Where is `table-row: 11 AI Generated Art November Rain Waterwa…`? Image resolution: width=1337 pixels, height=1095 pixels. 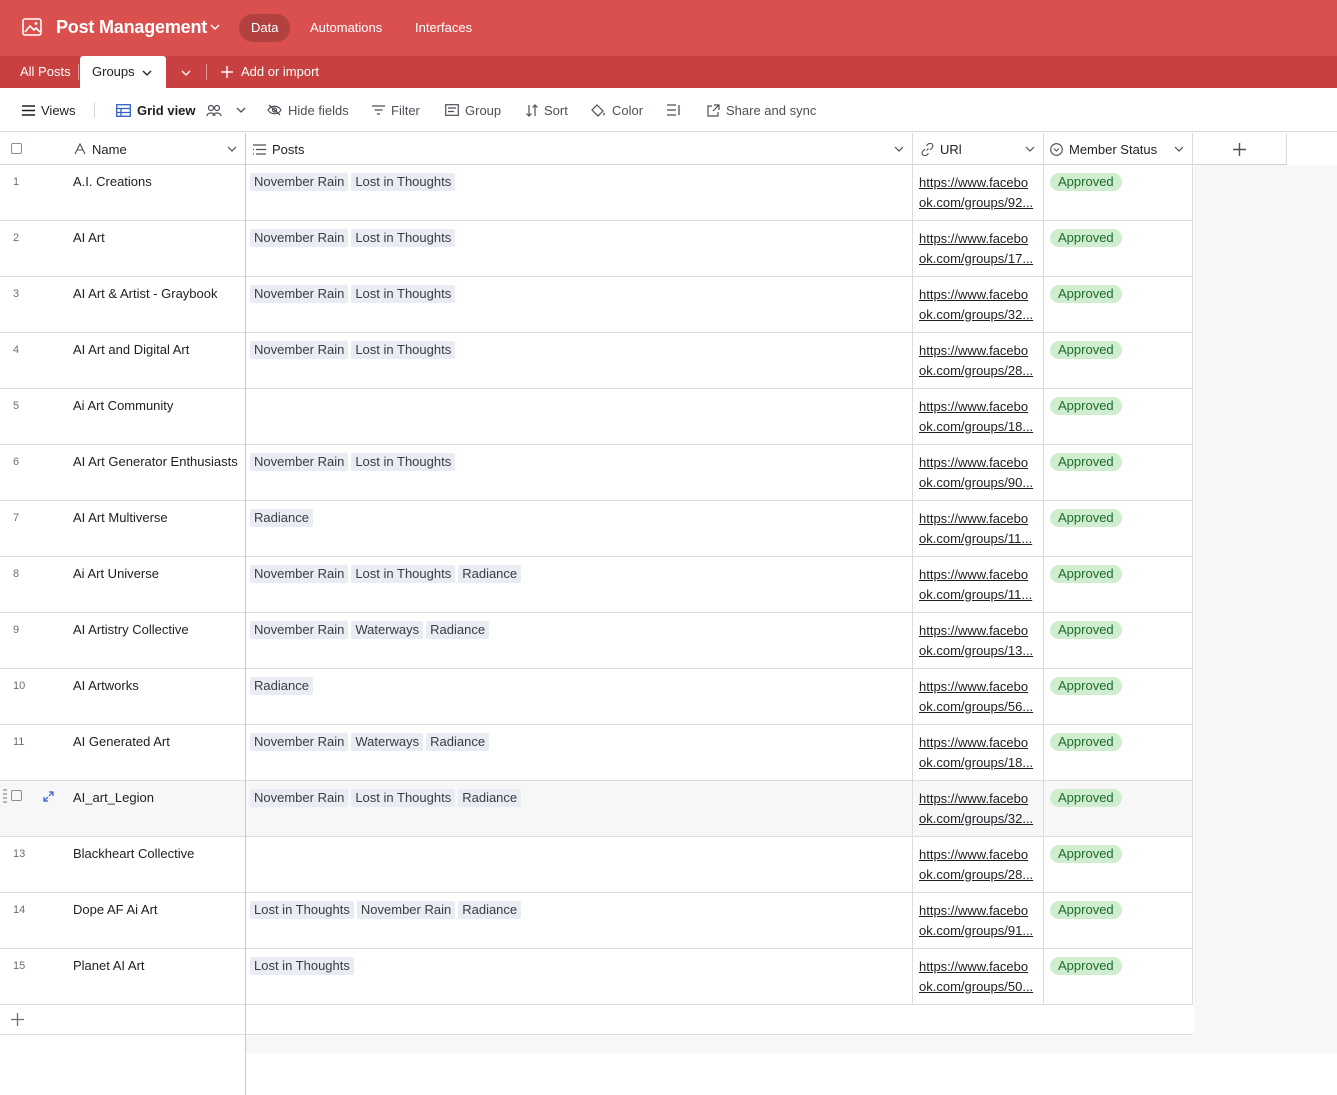 table-row: 11 AI Generated Art November Rain Waterwa… is located at coordinates (596, 753).